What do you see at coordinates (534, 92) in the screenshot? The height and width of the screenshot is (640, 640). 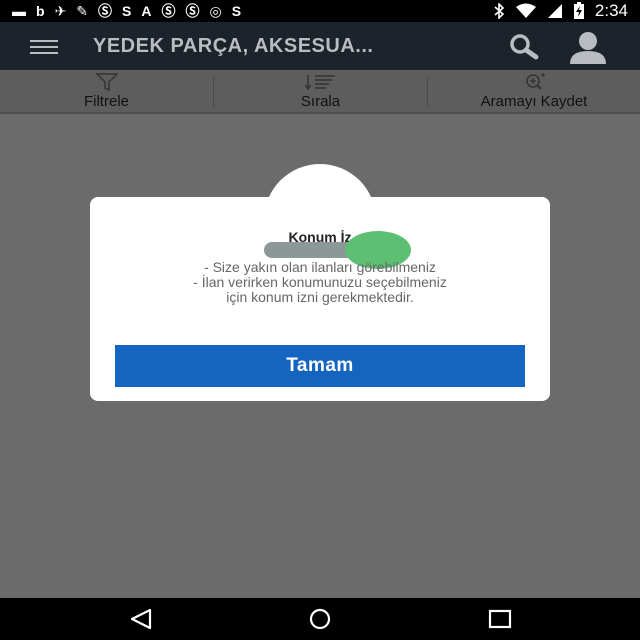 I see `save-search-button: Aramayı Kaydet` at bounding box center [534, 92].